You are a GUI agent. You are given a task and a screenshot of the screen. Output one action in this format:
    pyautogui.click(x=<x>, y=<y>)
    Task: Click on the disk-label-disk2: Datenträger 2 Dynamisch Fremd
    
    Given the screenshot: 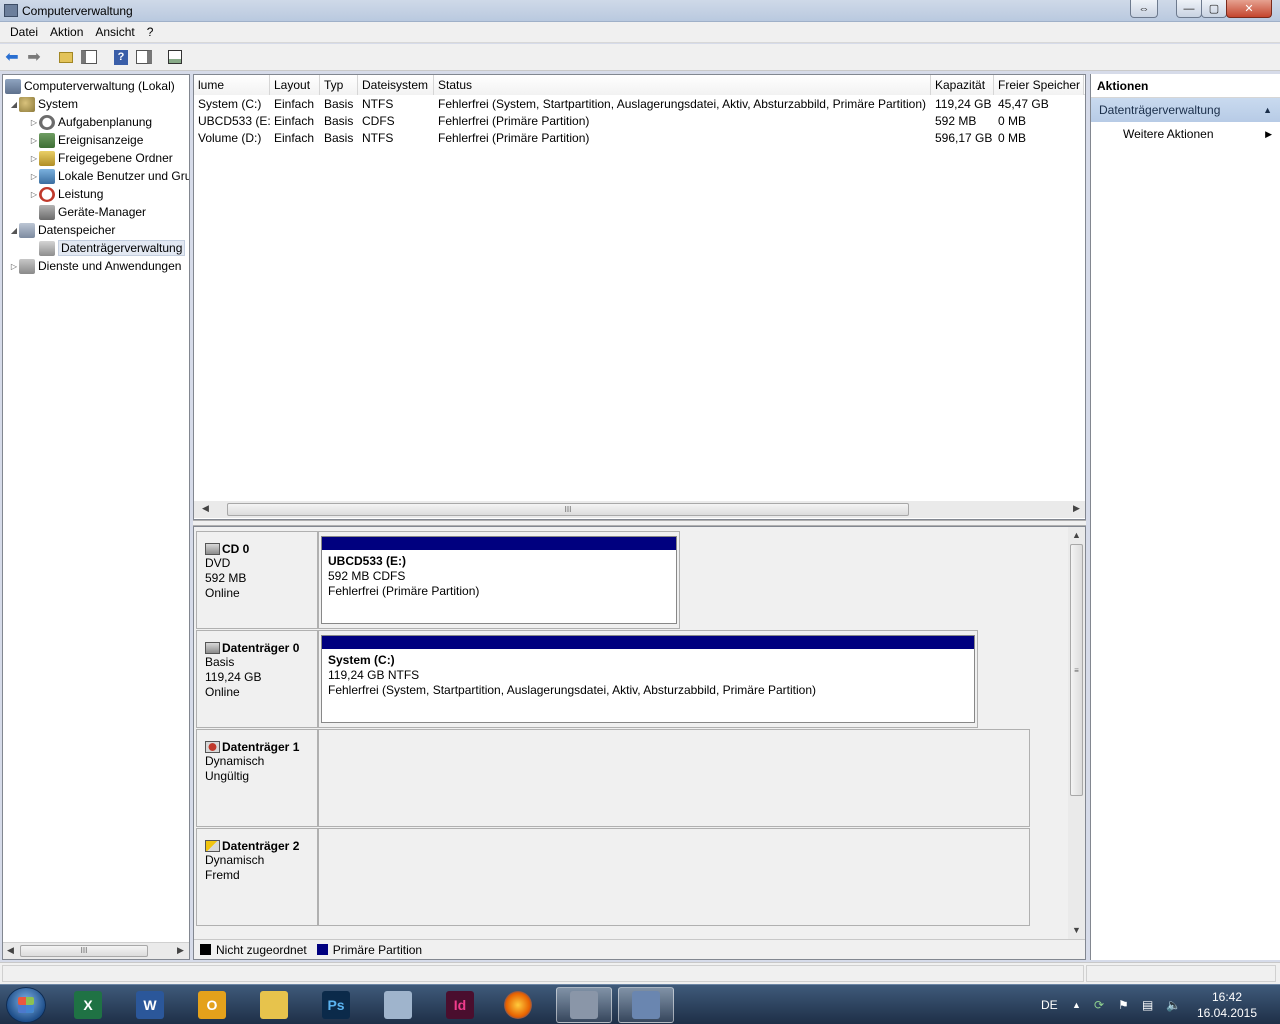 What is the action you would take?
    pyautogui.click(x=257, y=877)
    